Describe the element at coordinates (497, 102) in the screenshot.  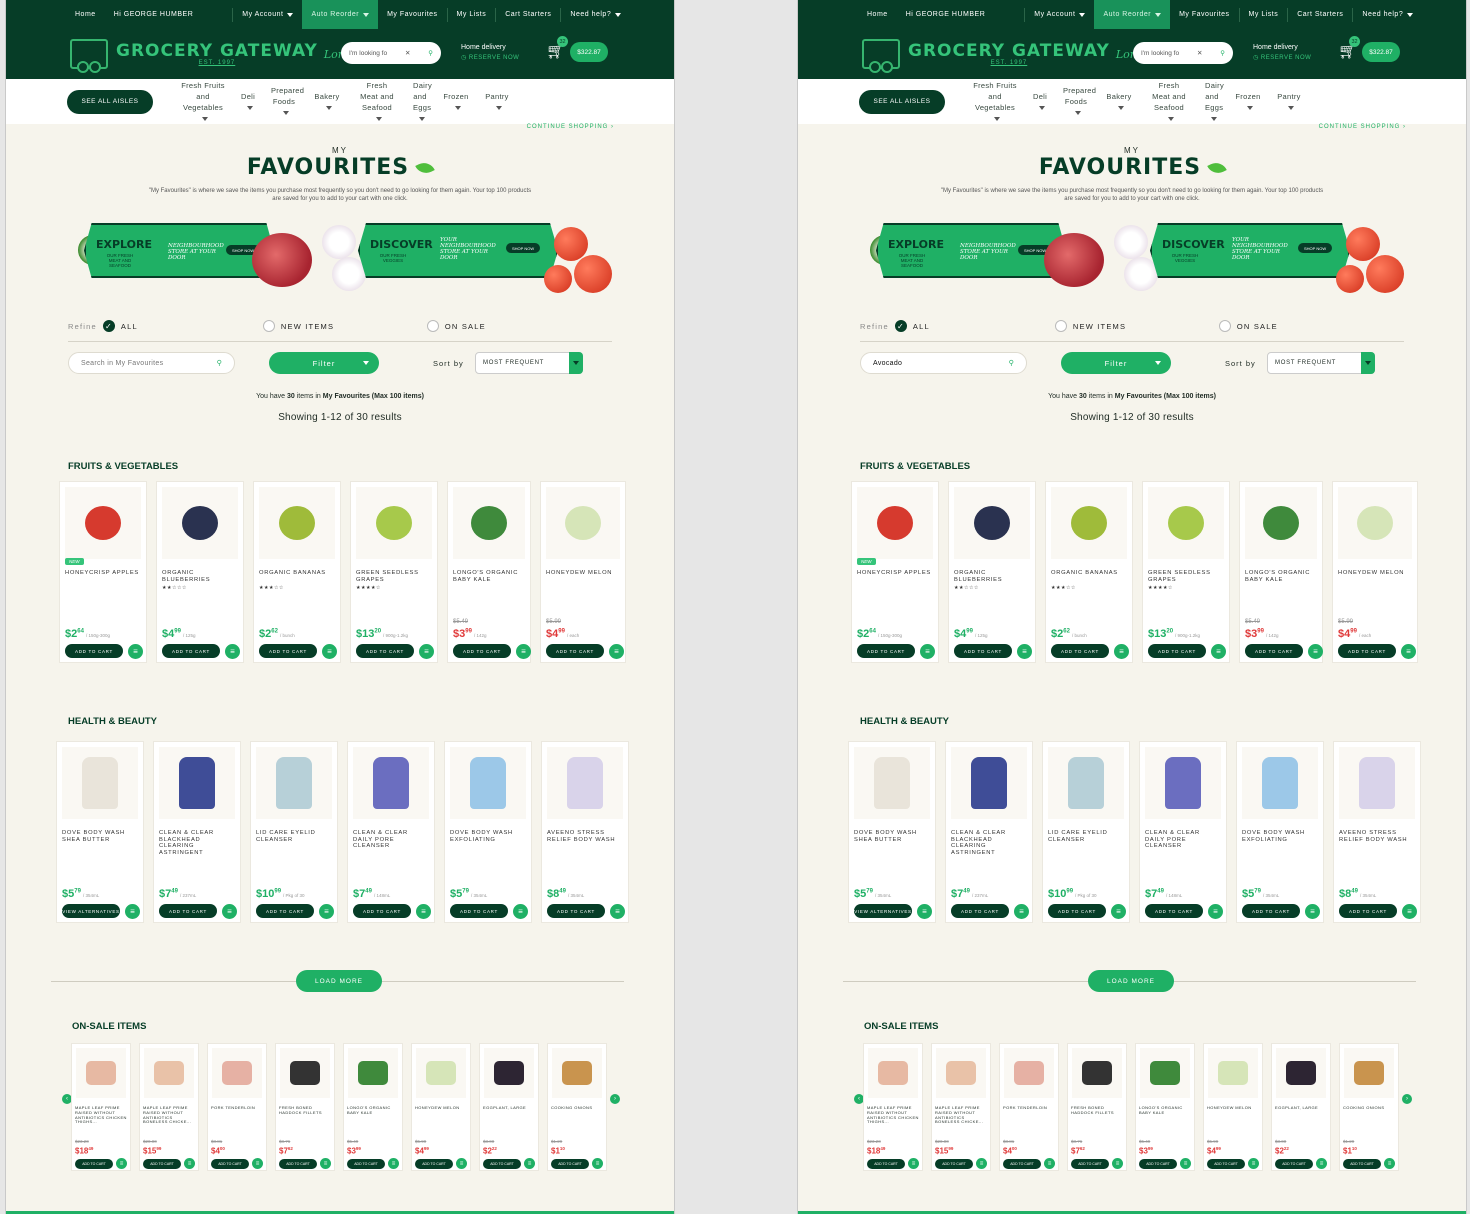
I see `nav-item: Pantry` at that location.